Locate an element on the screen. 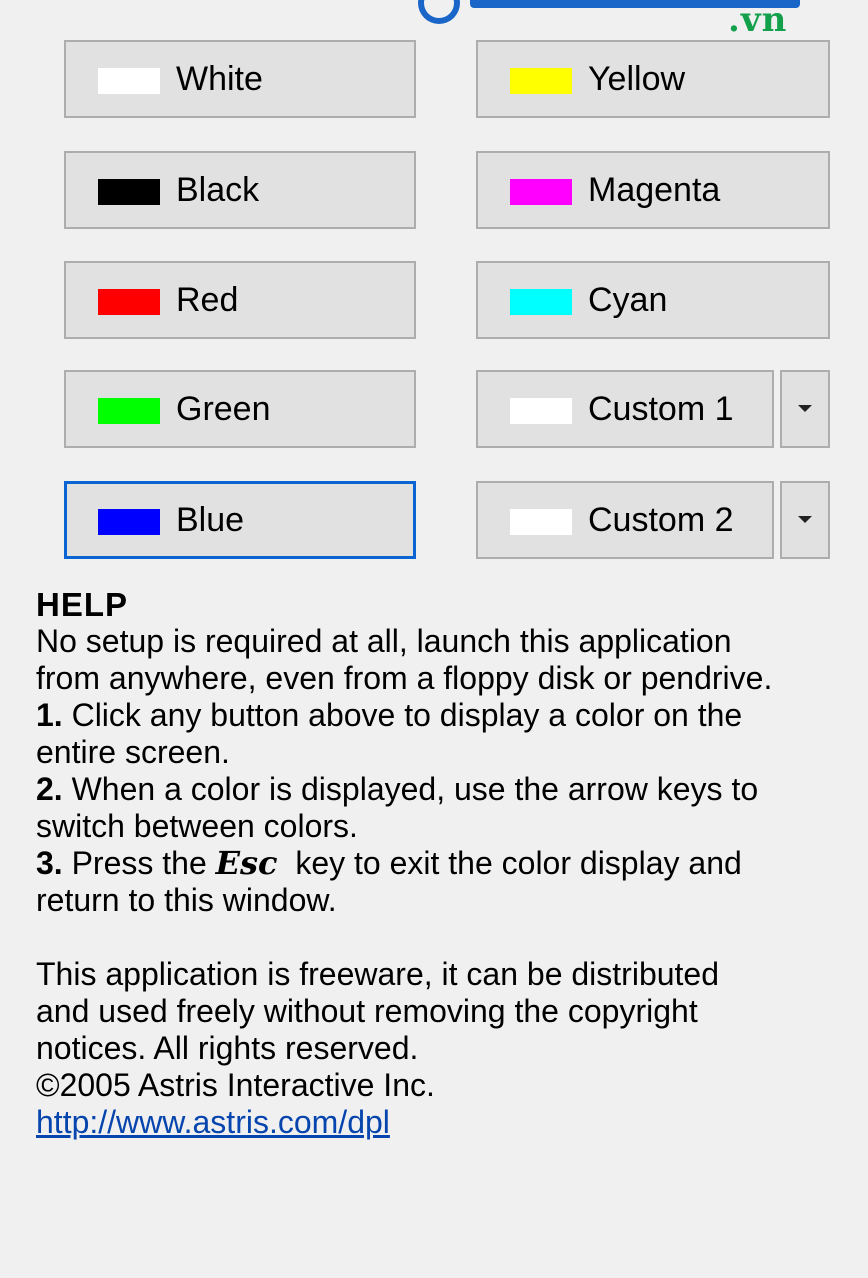  website-link: http://www.astris.com/dpl is located at coordinates (213, 1122).